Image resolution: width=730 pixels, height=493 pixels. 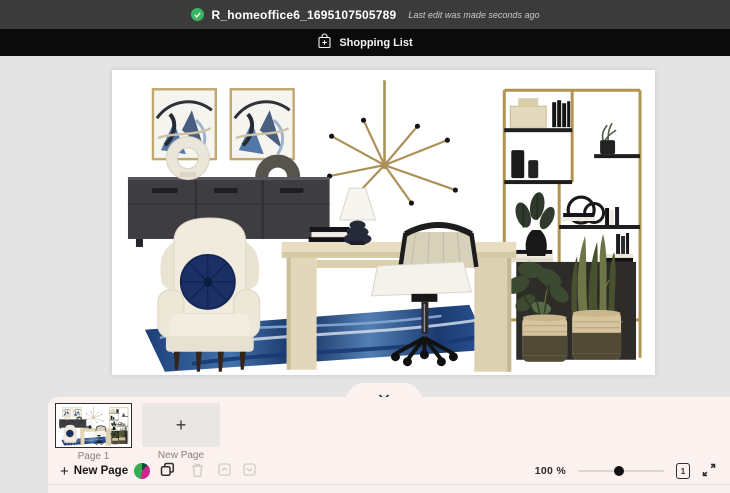 I want to click on navy-round-pillow, so click(x=207, y=281).